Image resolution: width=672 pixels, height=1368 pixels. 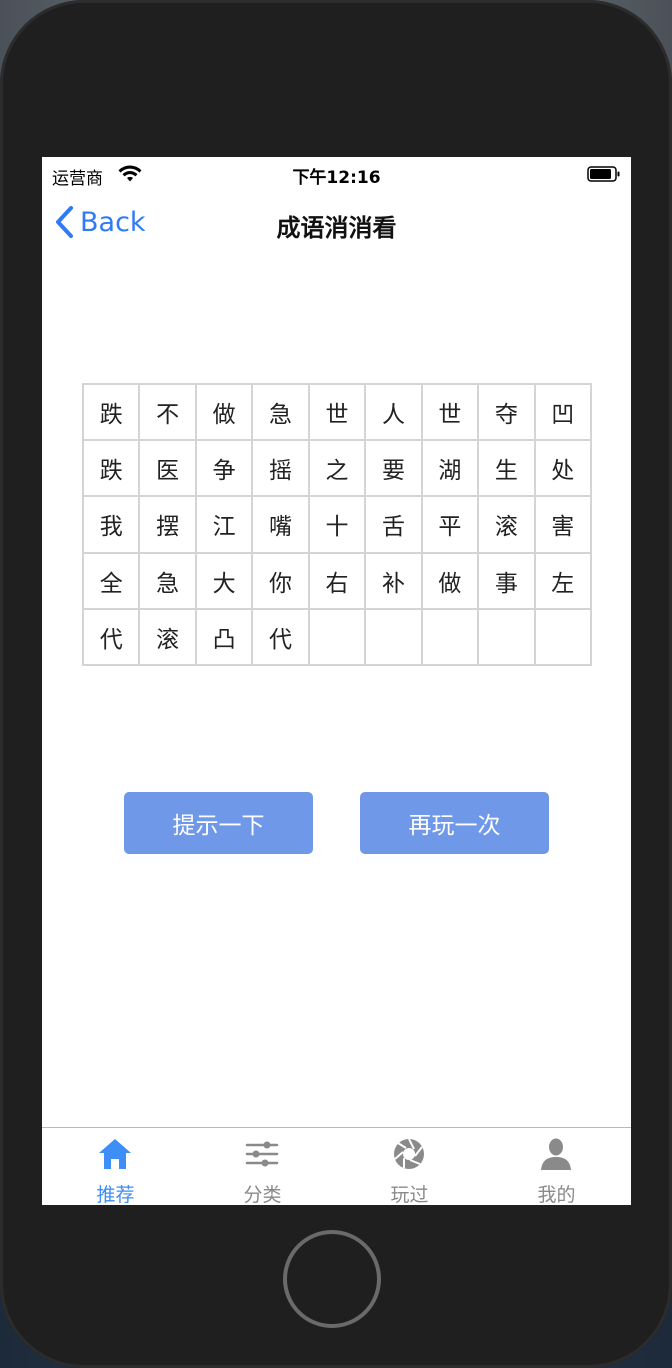 I want to click on grid-cell: 要, so click(x=394, y=469).